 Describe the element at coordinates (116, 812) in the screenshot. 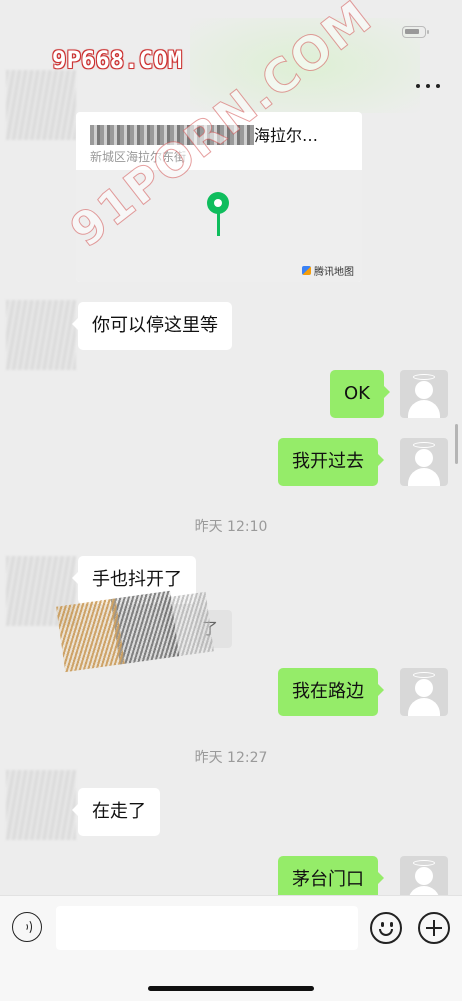

I see `message-bubble-received: 在走了` at that location.